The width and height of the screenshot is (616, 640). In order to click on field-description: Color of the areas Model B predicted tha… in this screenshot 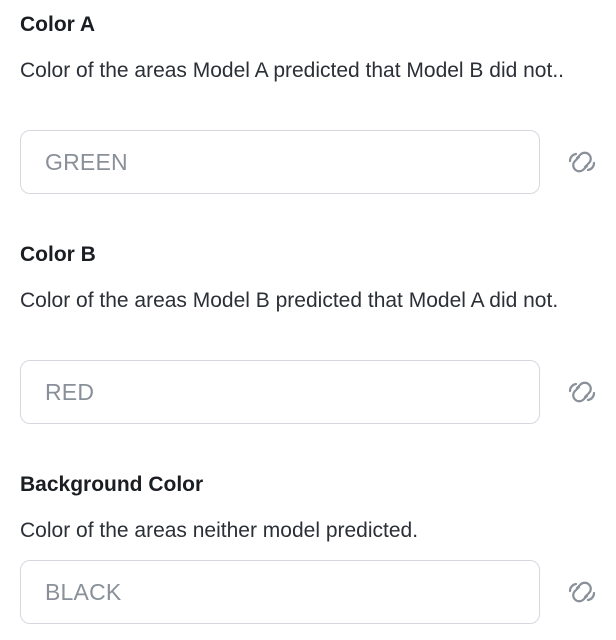, I will do `click(289, 300)`.